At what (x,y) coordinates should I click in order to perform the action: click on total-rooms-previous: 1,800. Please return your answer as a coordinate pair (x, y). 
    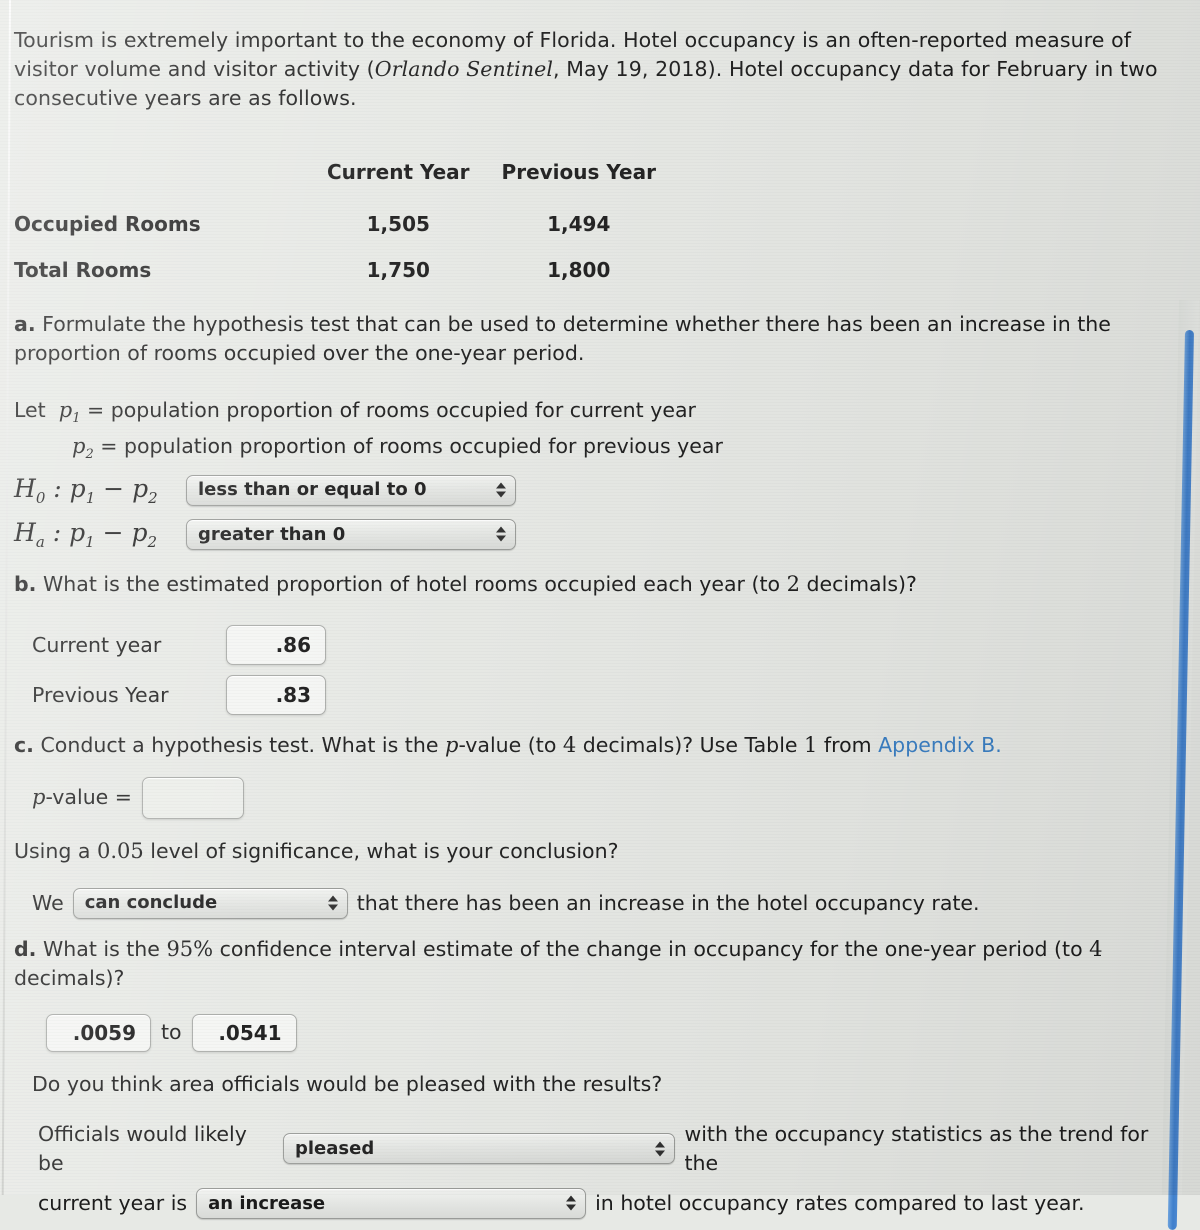
    Looking at the image, I should click on (579, 270).